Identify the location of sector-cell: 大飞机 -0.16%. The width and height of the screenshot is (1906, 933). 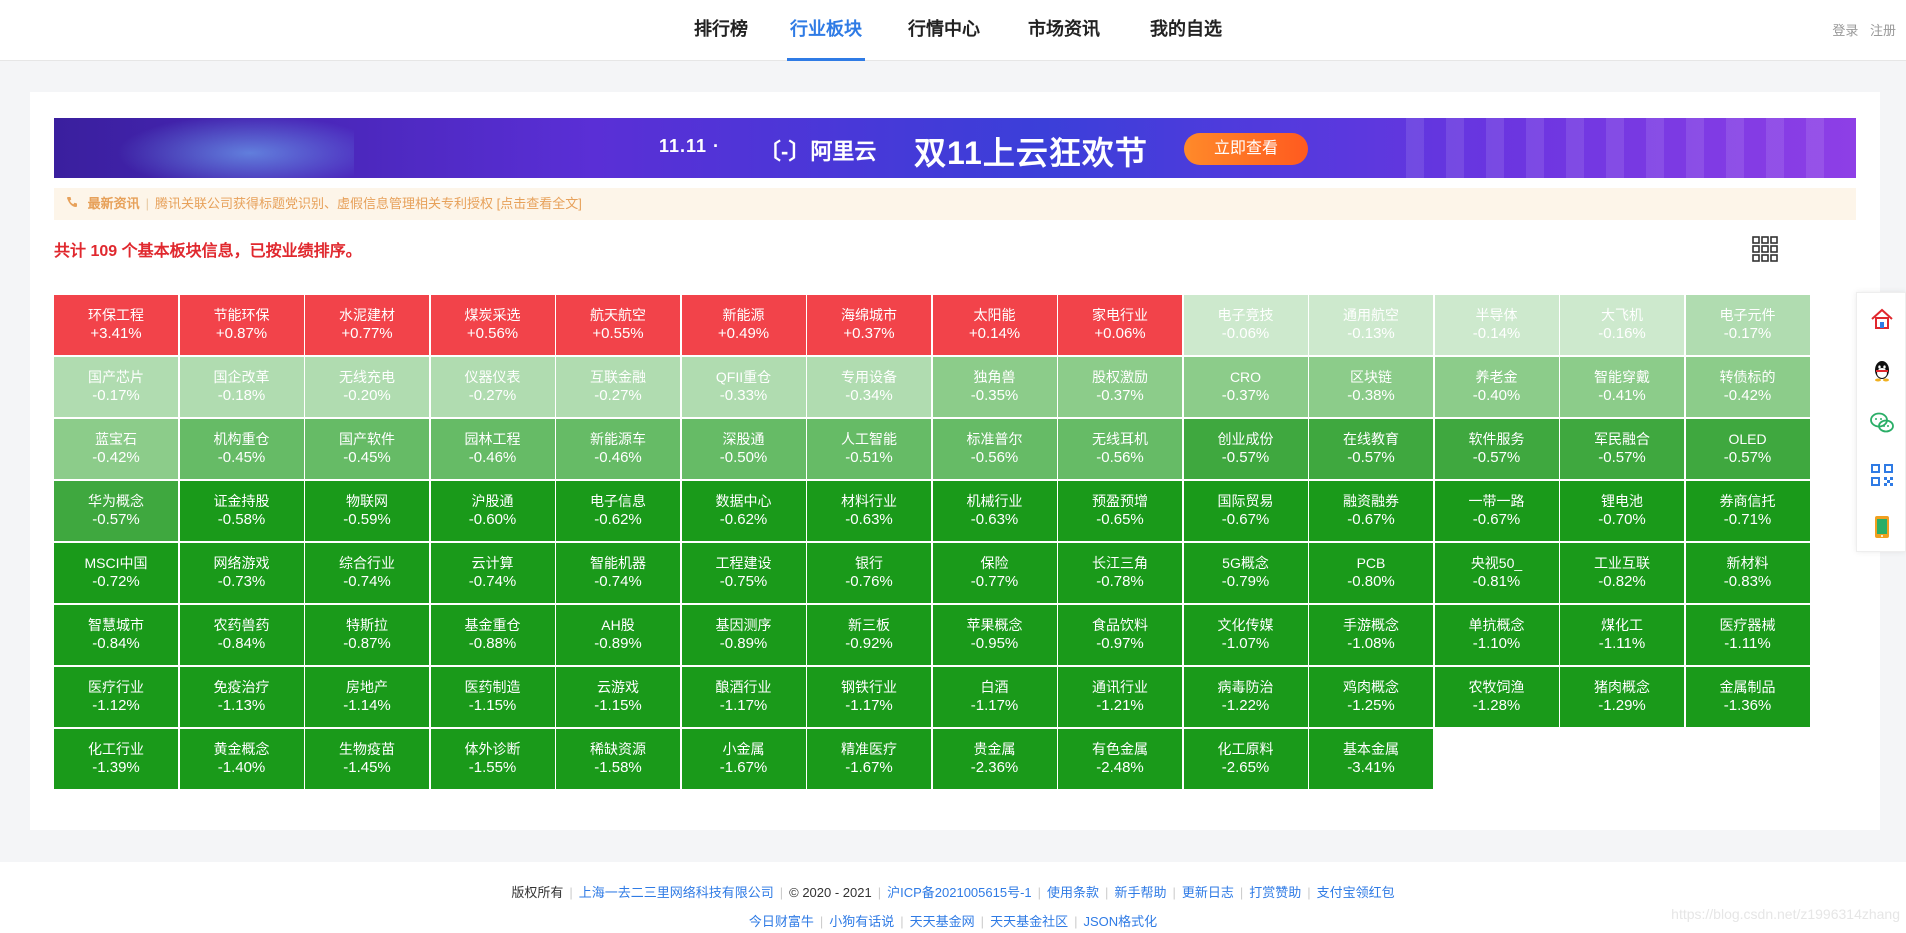
(1622, 325).